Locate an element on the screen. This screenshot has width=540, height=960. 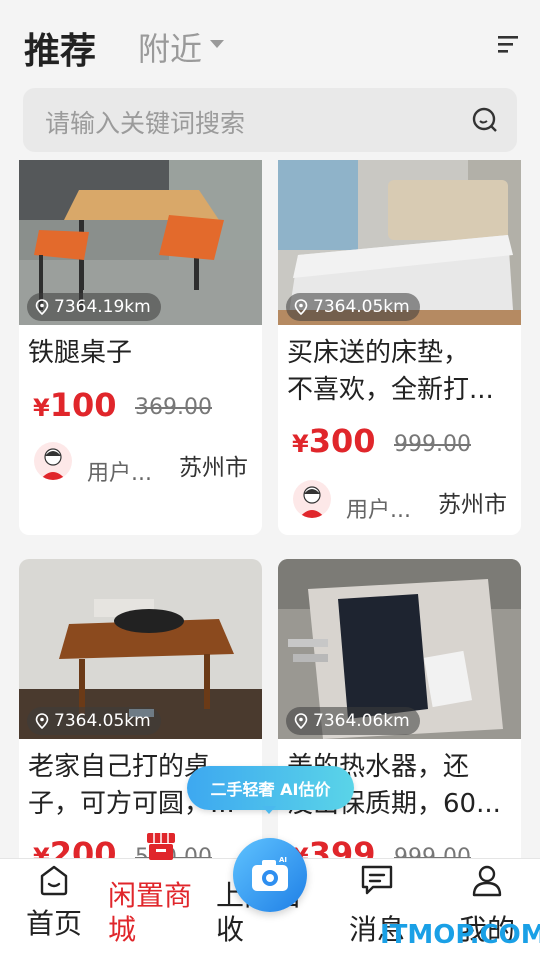
product-price: ¥300 is located at coordinates (334, 441).